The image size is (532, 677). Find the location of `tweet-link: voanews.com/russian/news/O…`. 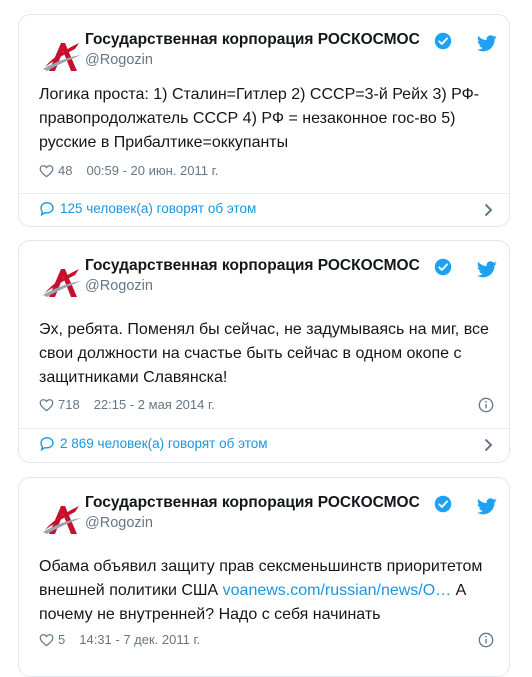

tweet-link: voanews.com/russian/news/O… is located at coordinates (337, 590).